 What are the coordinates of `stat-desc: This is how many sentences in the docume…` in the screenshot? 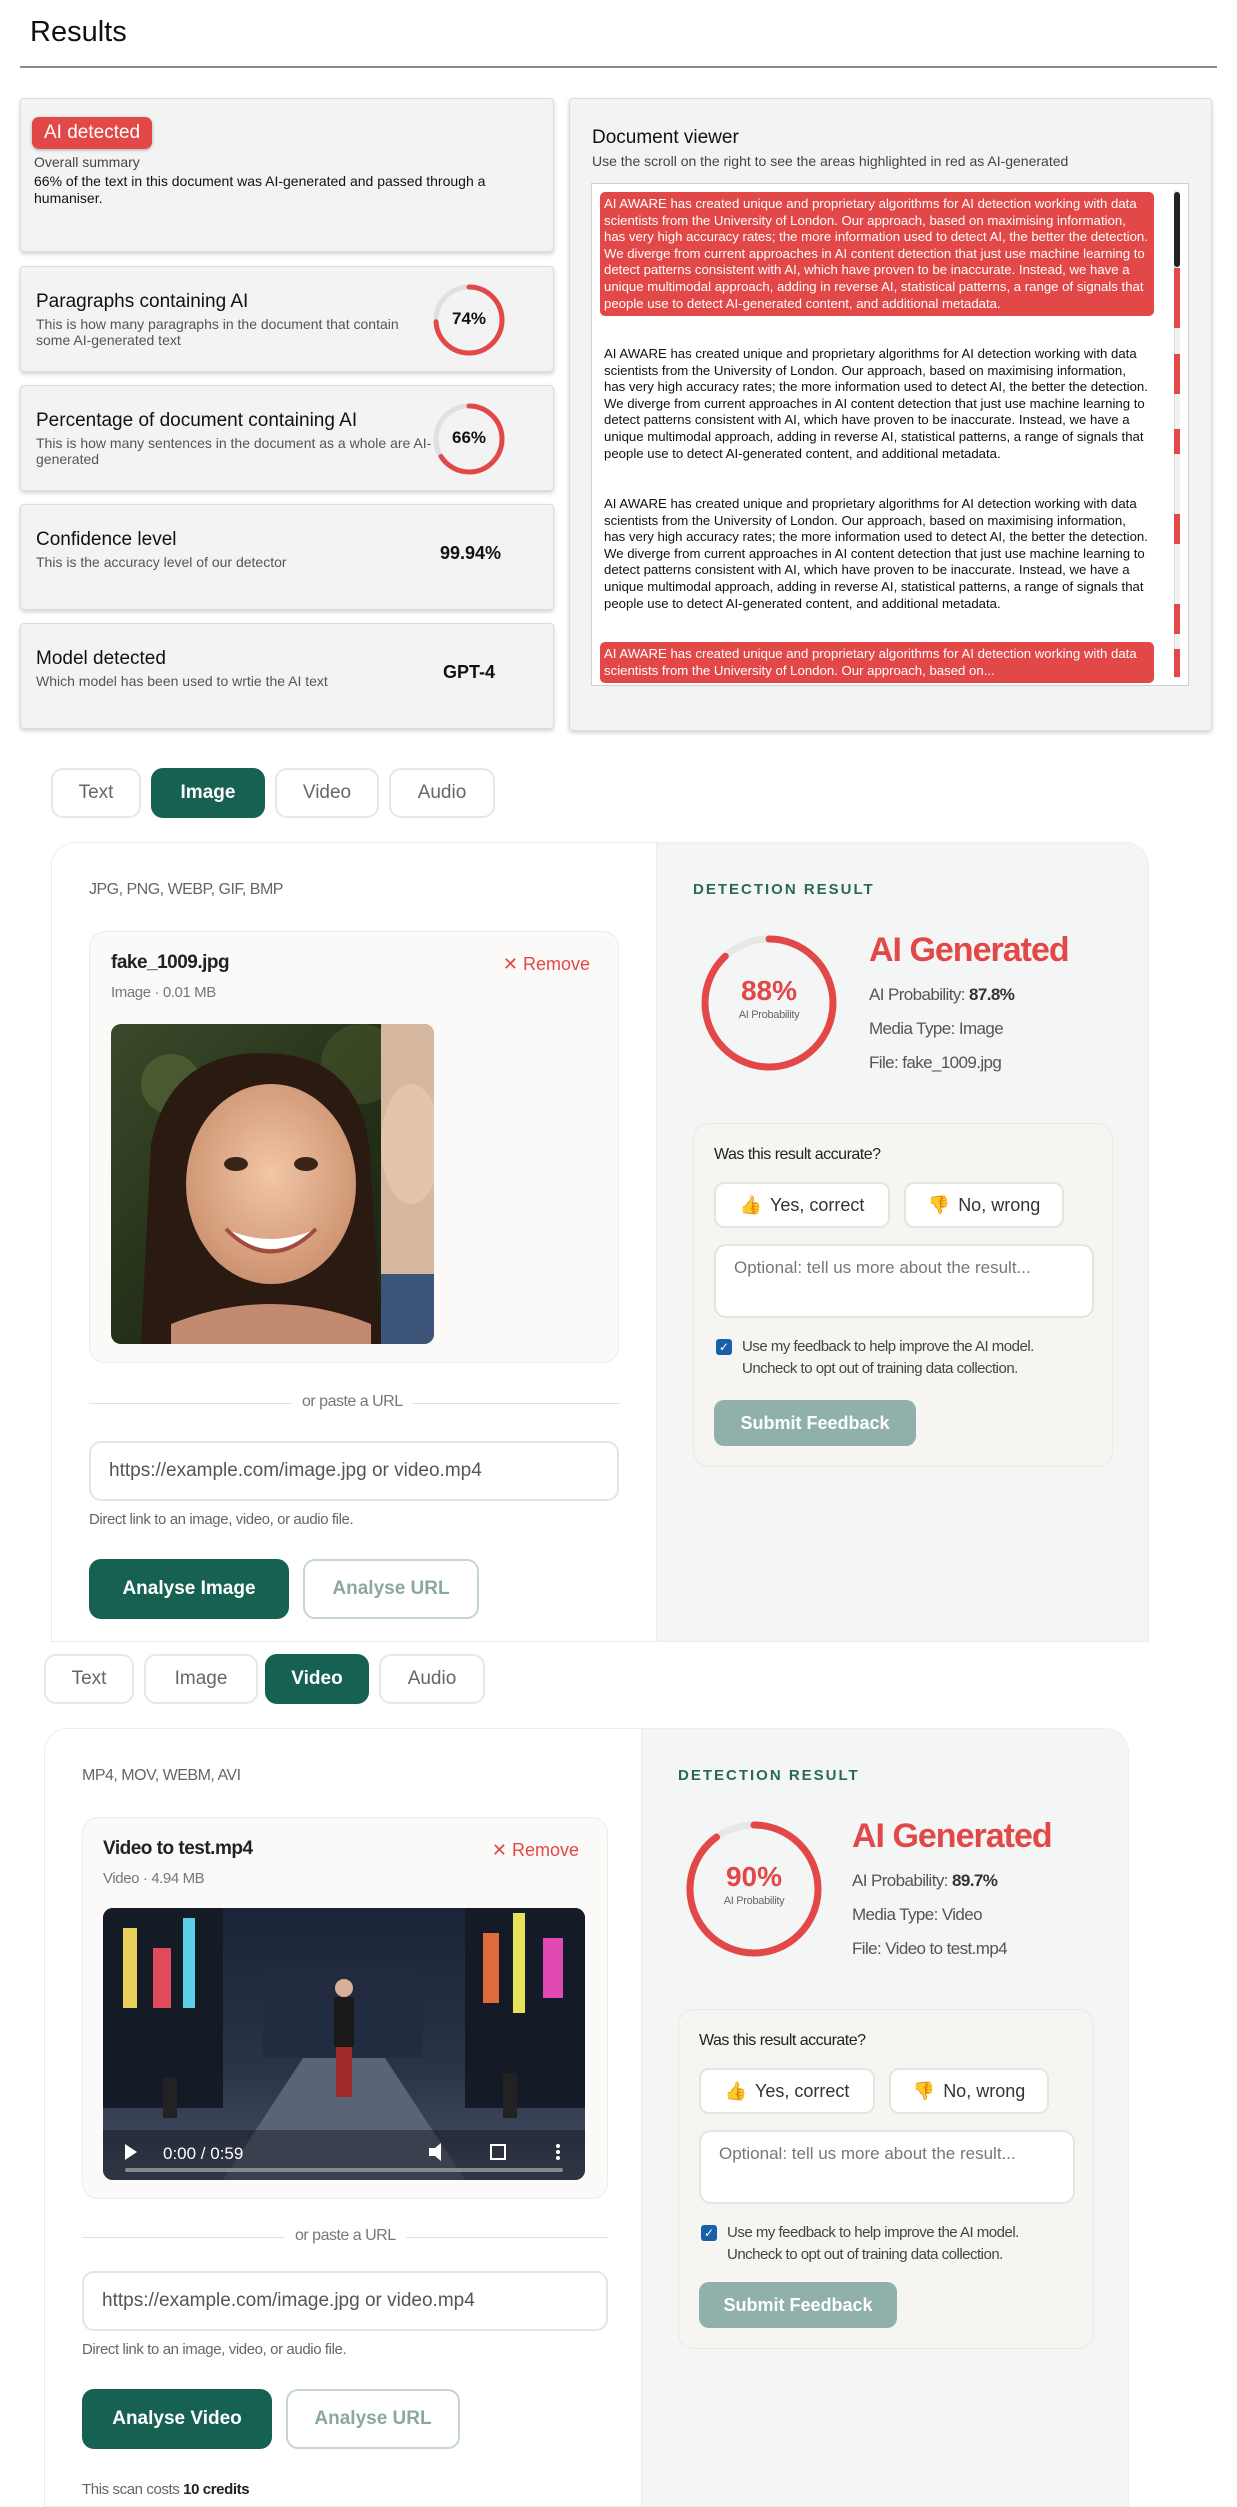 It's located at (234, 451).